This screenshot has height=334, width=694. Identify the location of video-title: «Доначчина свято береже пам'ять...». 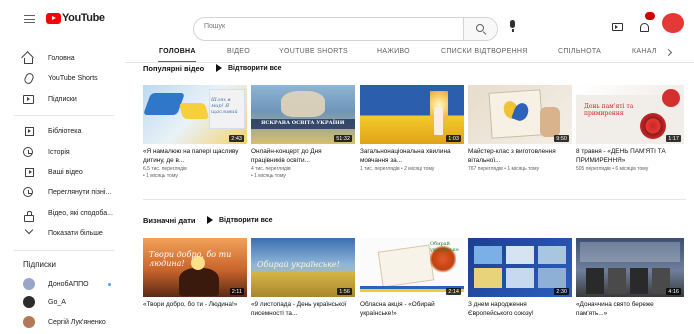
(630, 309).